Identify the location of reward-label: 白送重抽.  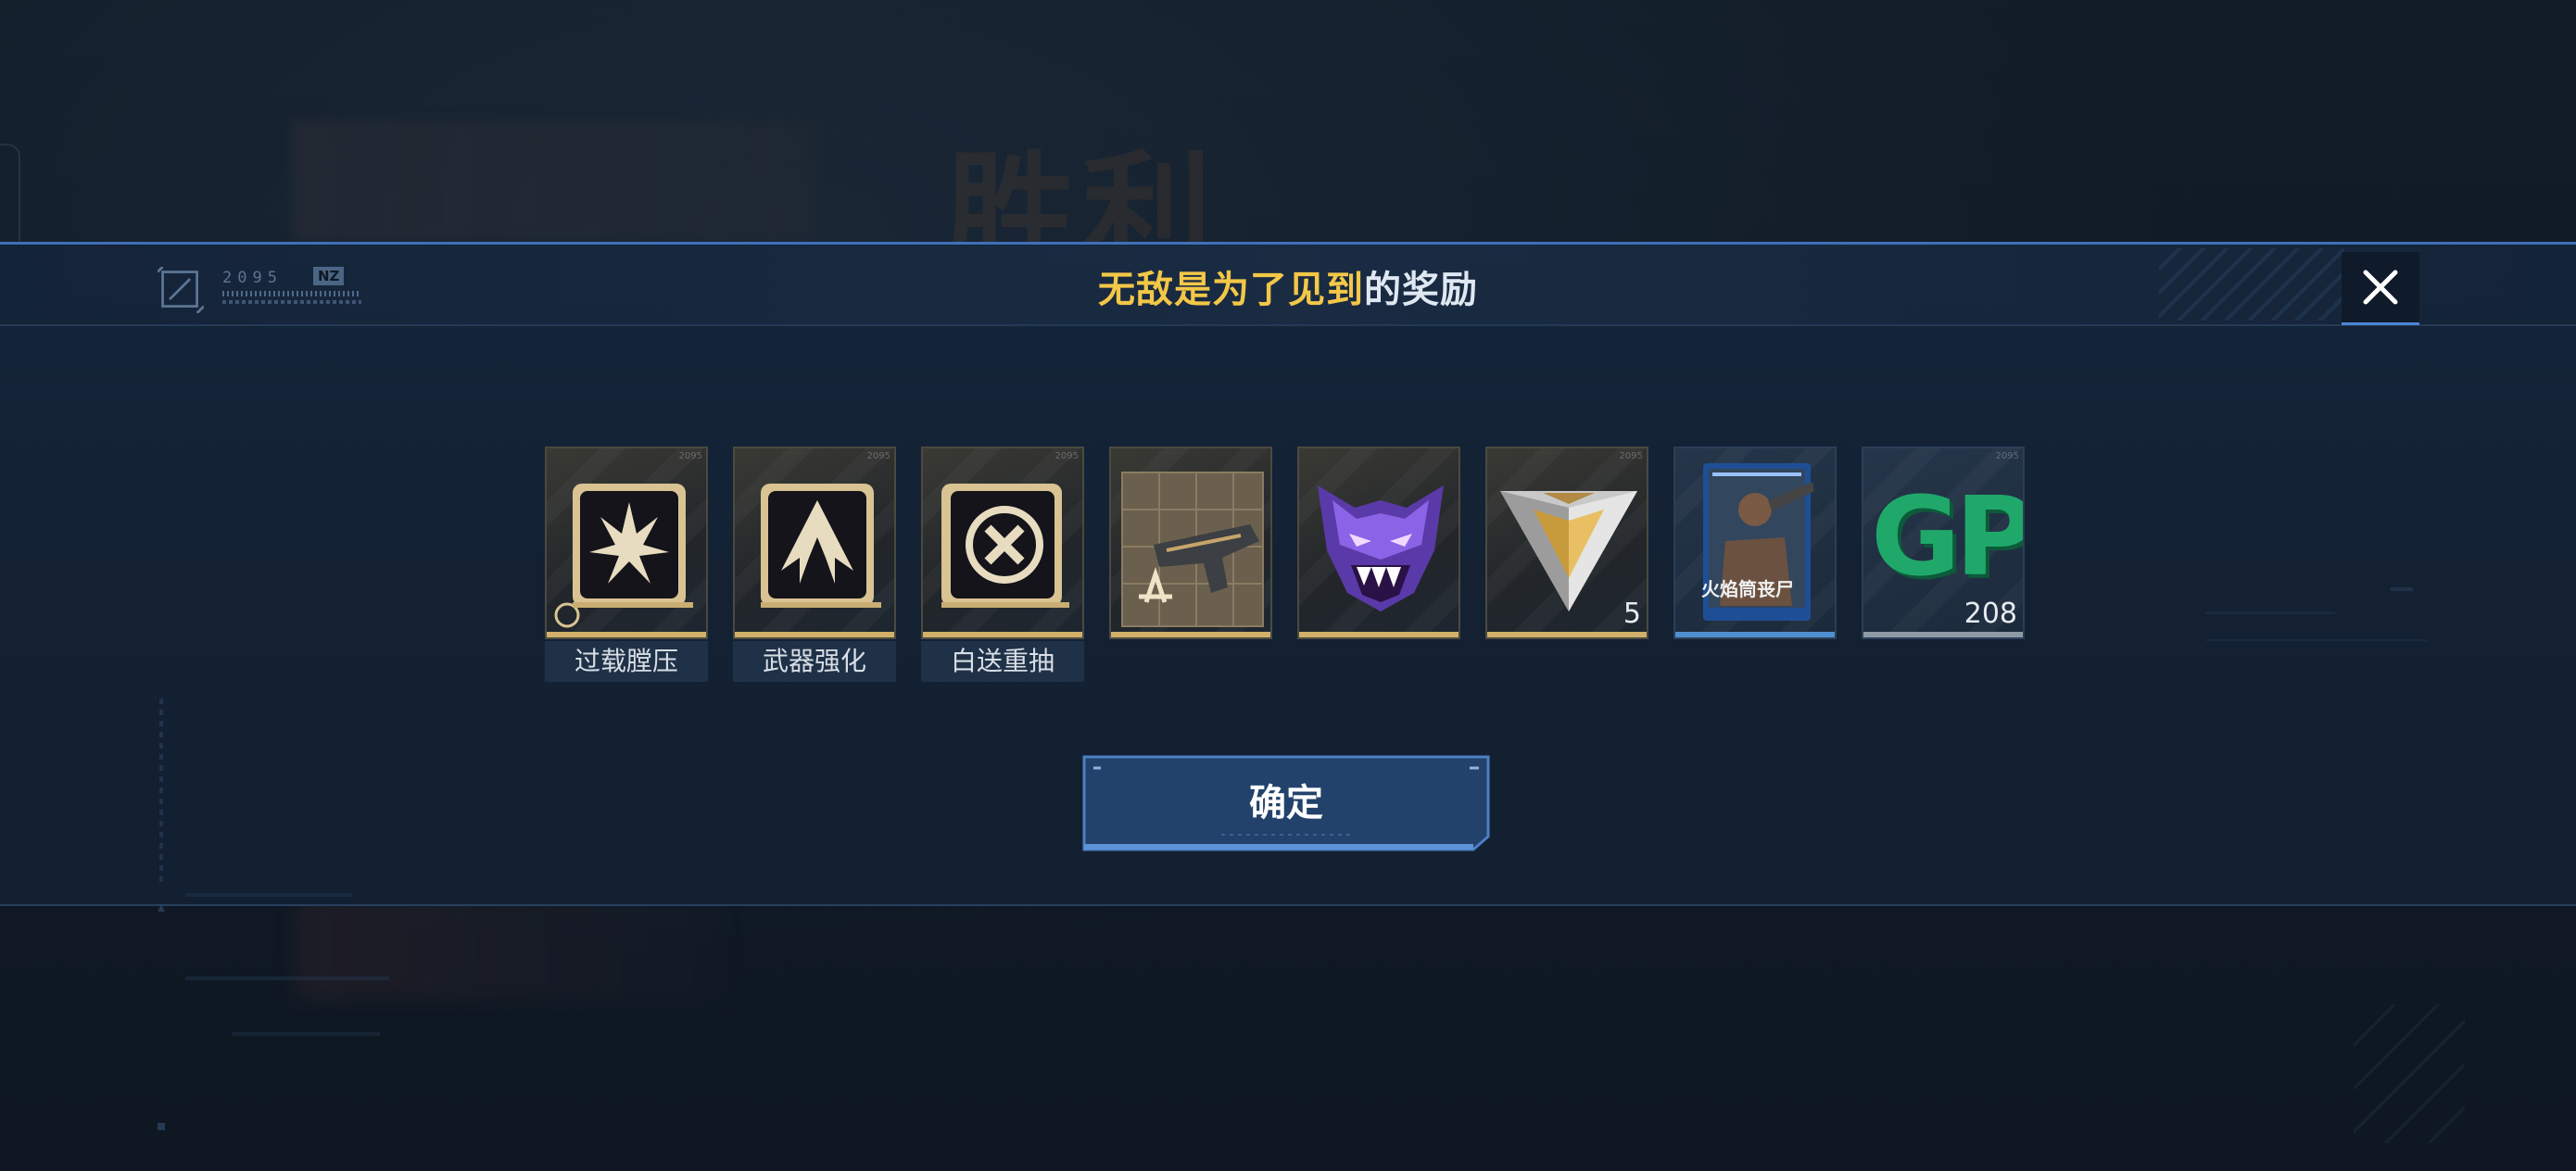
(1002, 662).